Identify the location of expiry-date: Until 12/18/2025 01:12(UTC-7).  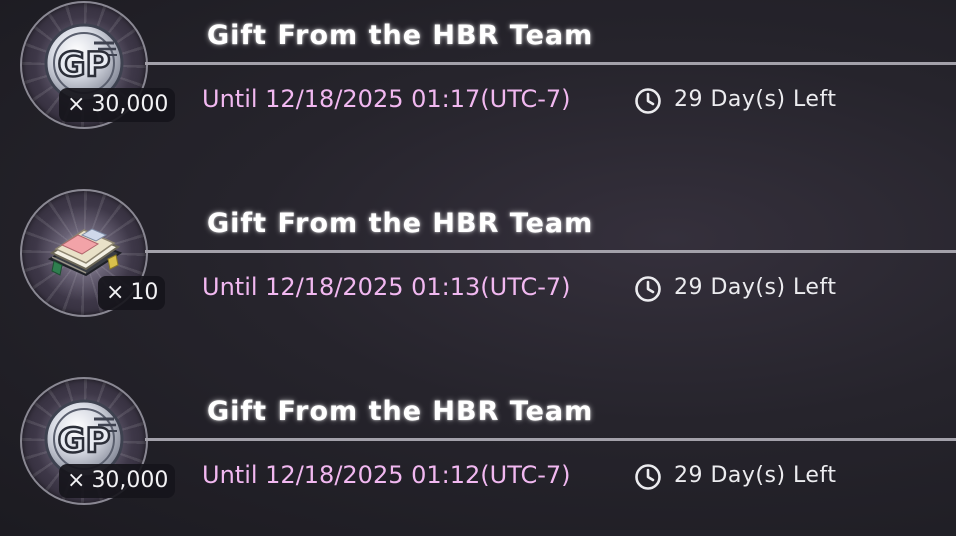
(386, 475).